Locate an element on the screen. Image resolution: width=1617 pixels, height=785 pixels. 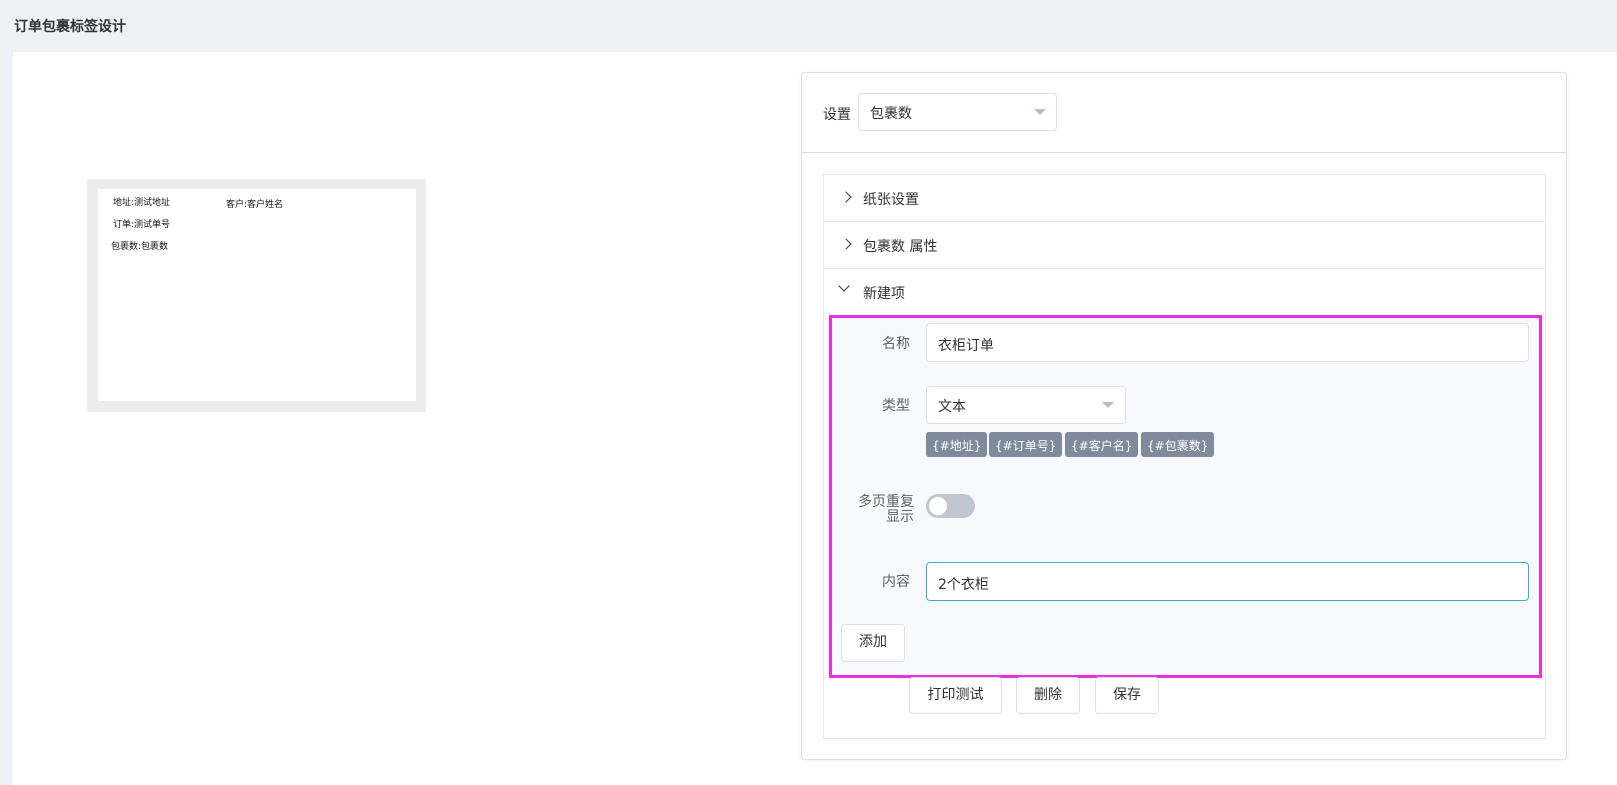
repeat-label-line2: 显示 is located at coordinates (900, 517).